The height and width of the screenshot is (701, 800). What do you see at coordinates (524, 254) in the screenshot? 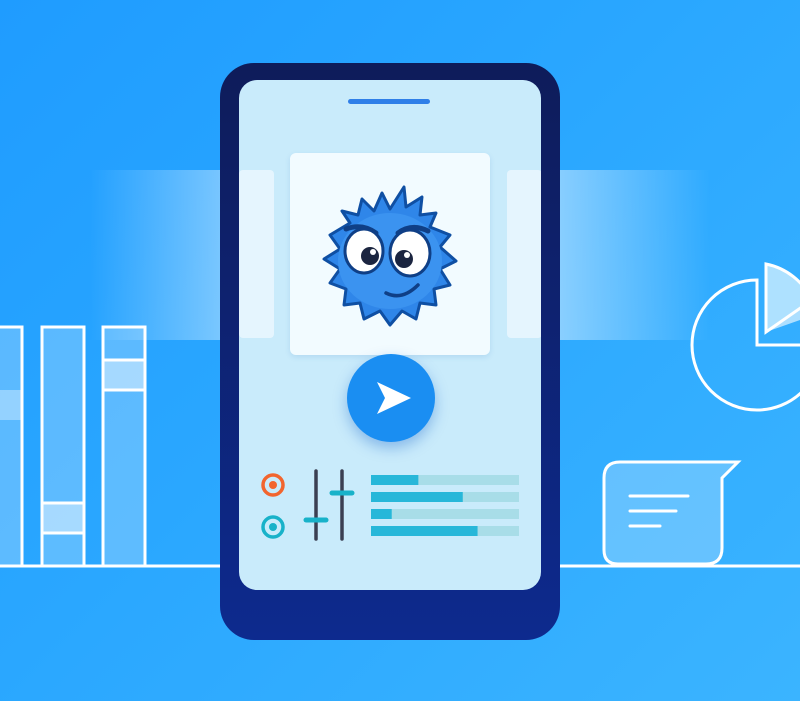
I see `carousel-card-next` at bounding box center [524, 254].